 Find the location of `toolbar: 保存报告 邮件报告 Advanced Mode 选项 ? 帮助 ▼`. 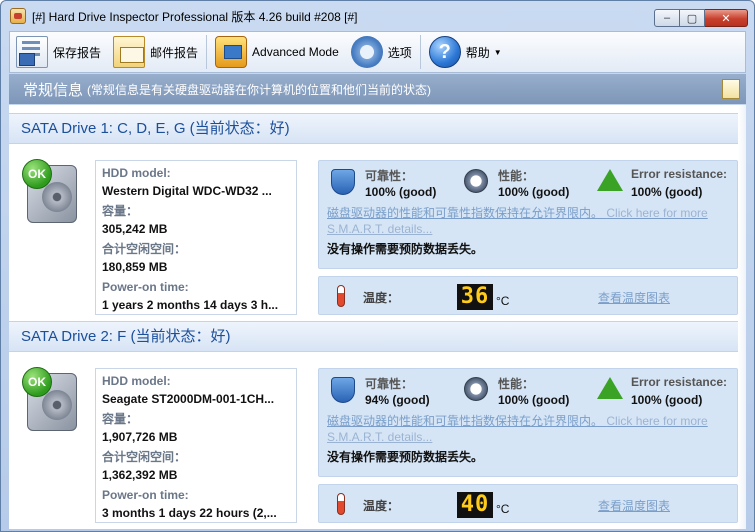

toolbar: 保存报告 邮件报告 Advanced Mode 选项 ? 帮助 ▼ is located at coordinates (377, 52).